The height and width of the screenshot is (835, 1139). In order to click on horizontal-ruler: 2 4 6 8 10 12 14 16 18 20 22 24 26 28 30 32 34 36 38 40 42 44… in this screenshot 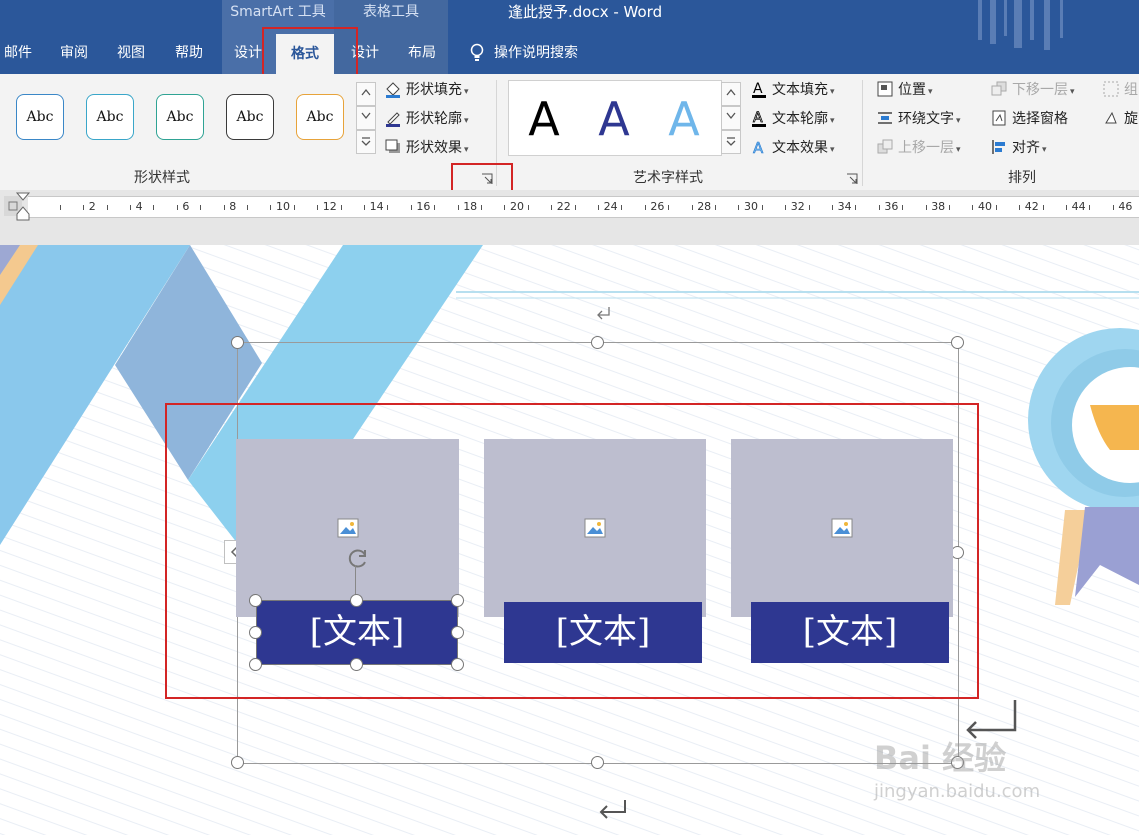, I will do `click(583, 207)`.